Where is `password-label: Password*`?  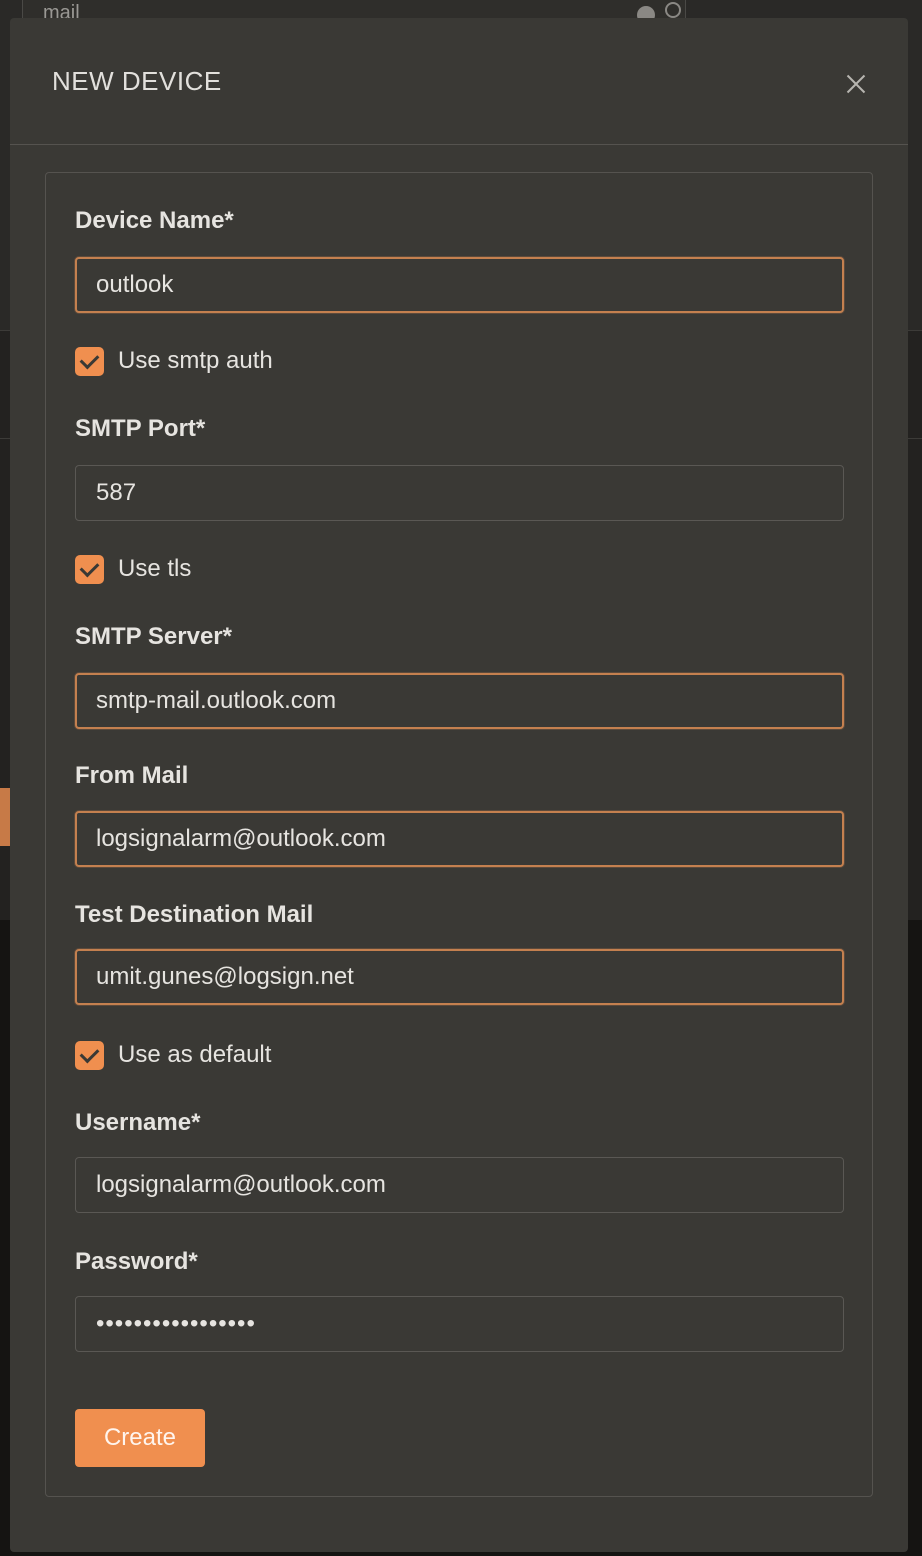
password-label: Password* is located at coordinates (136, 1261).